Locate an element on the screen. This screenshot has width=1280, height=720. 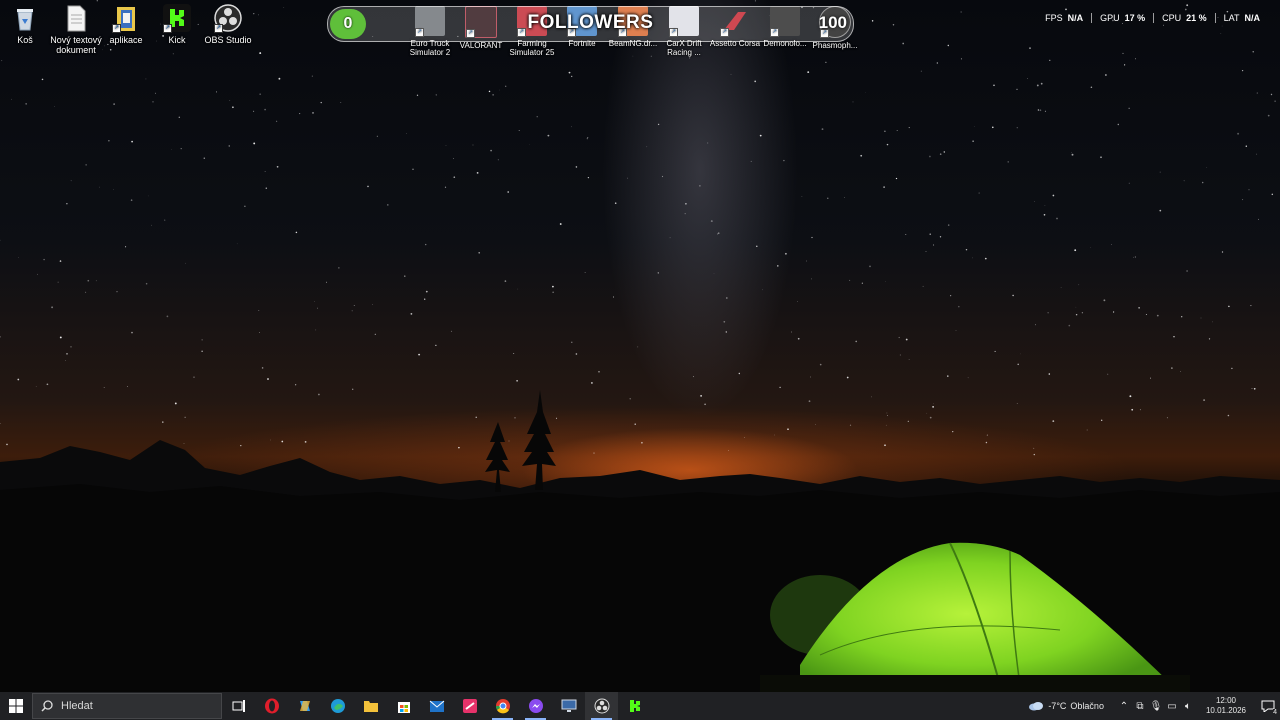
microphone-icon: 🎙︎ is located at coordinates (1156, 706).